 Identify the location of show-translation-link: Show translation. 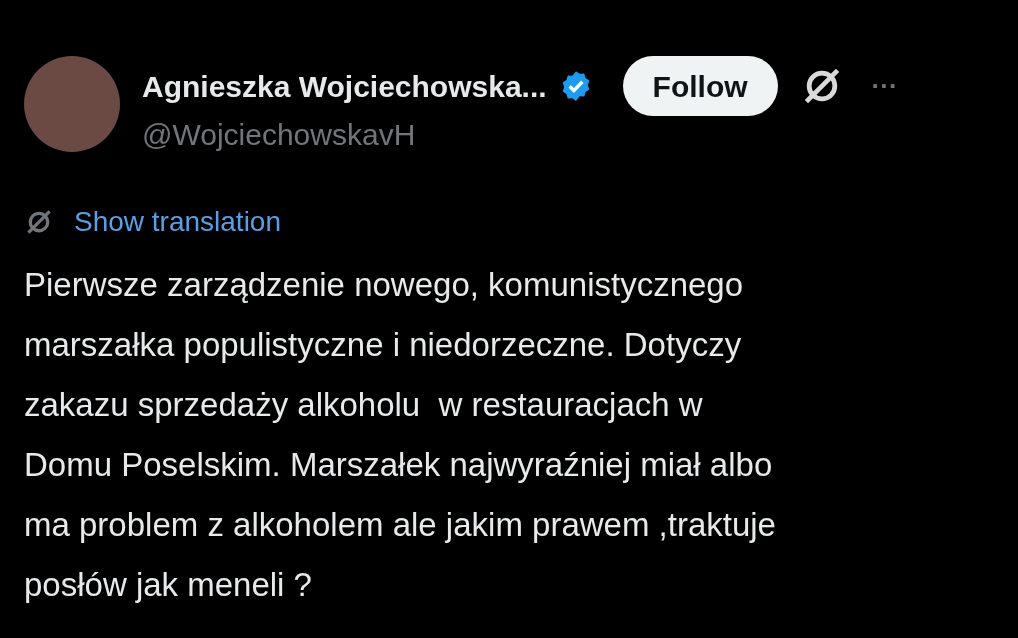
(177, 222).